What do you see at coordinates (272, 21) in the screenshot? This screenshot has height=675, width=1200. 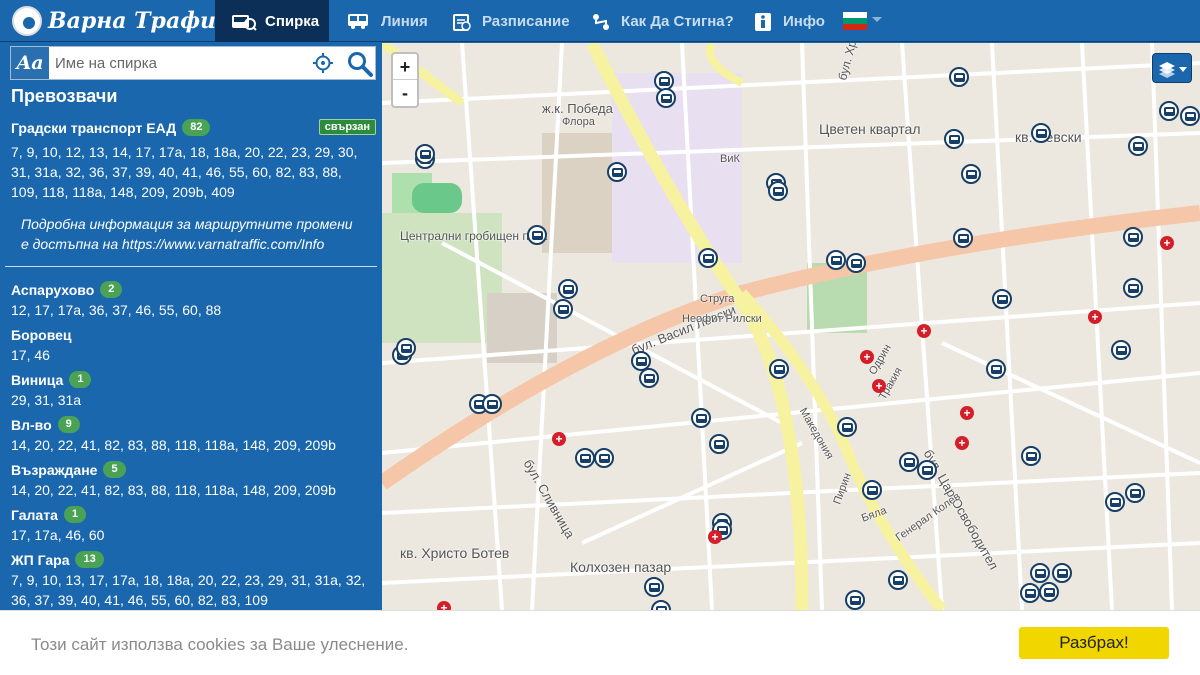 I see `tab-stop: Спирка` at bounding box center [272, 21].